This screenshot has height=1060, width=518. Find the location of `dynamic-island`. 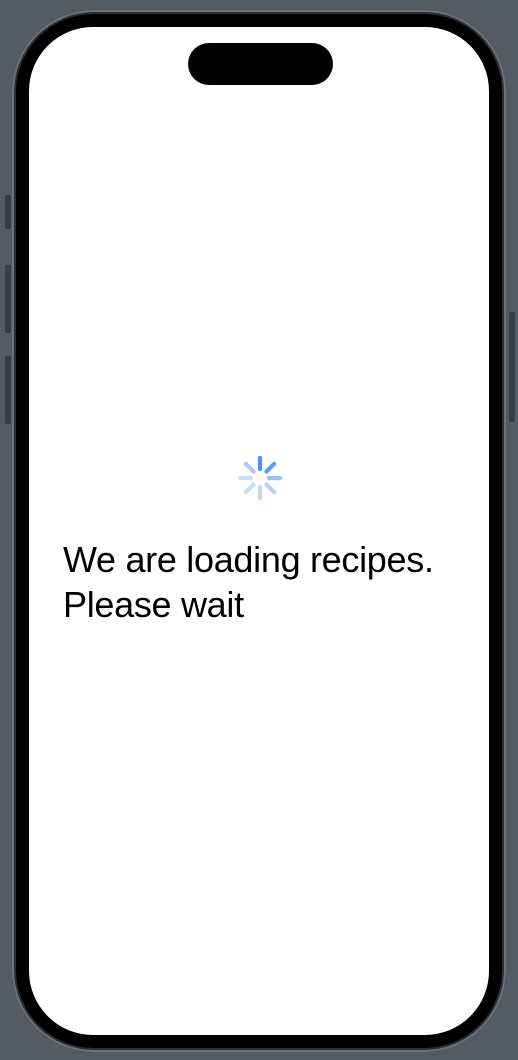

dynamic-island is located at coordinates (260, 64).